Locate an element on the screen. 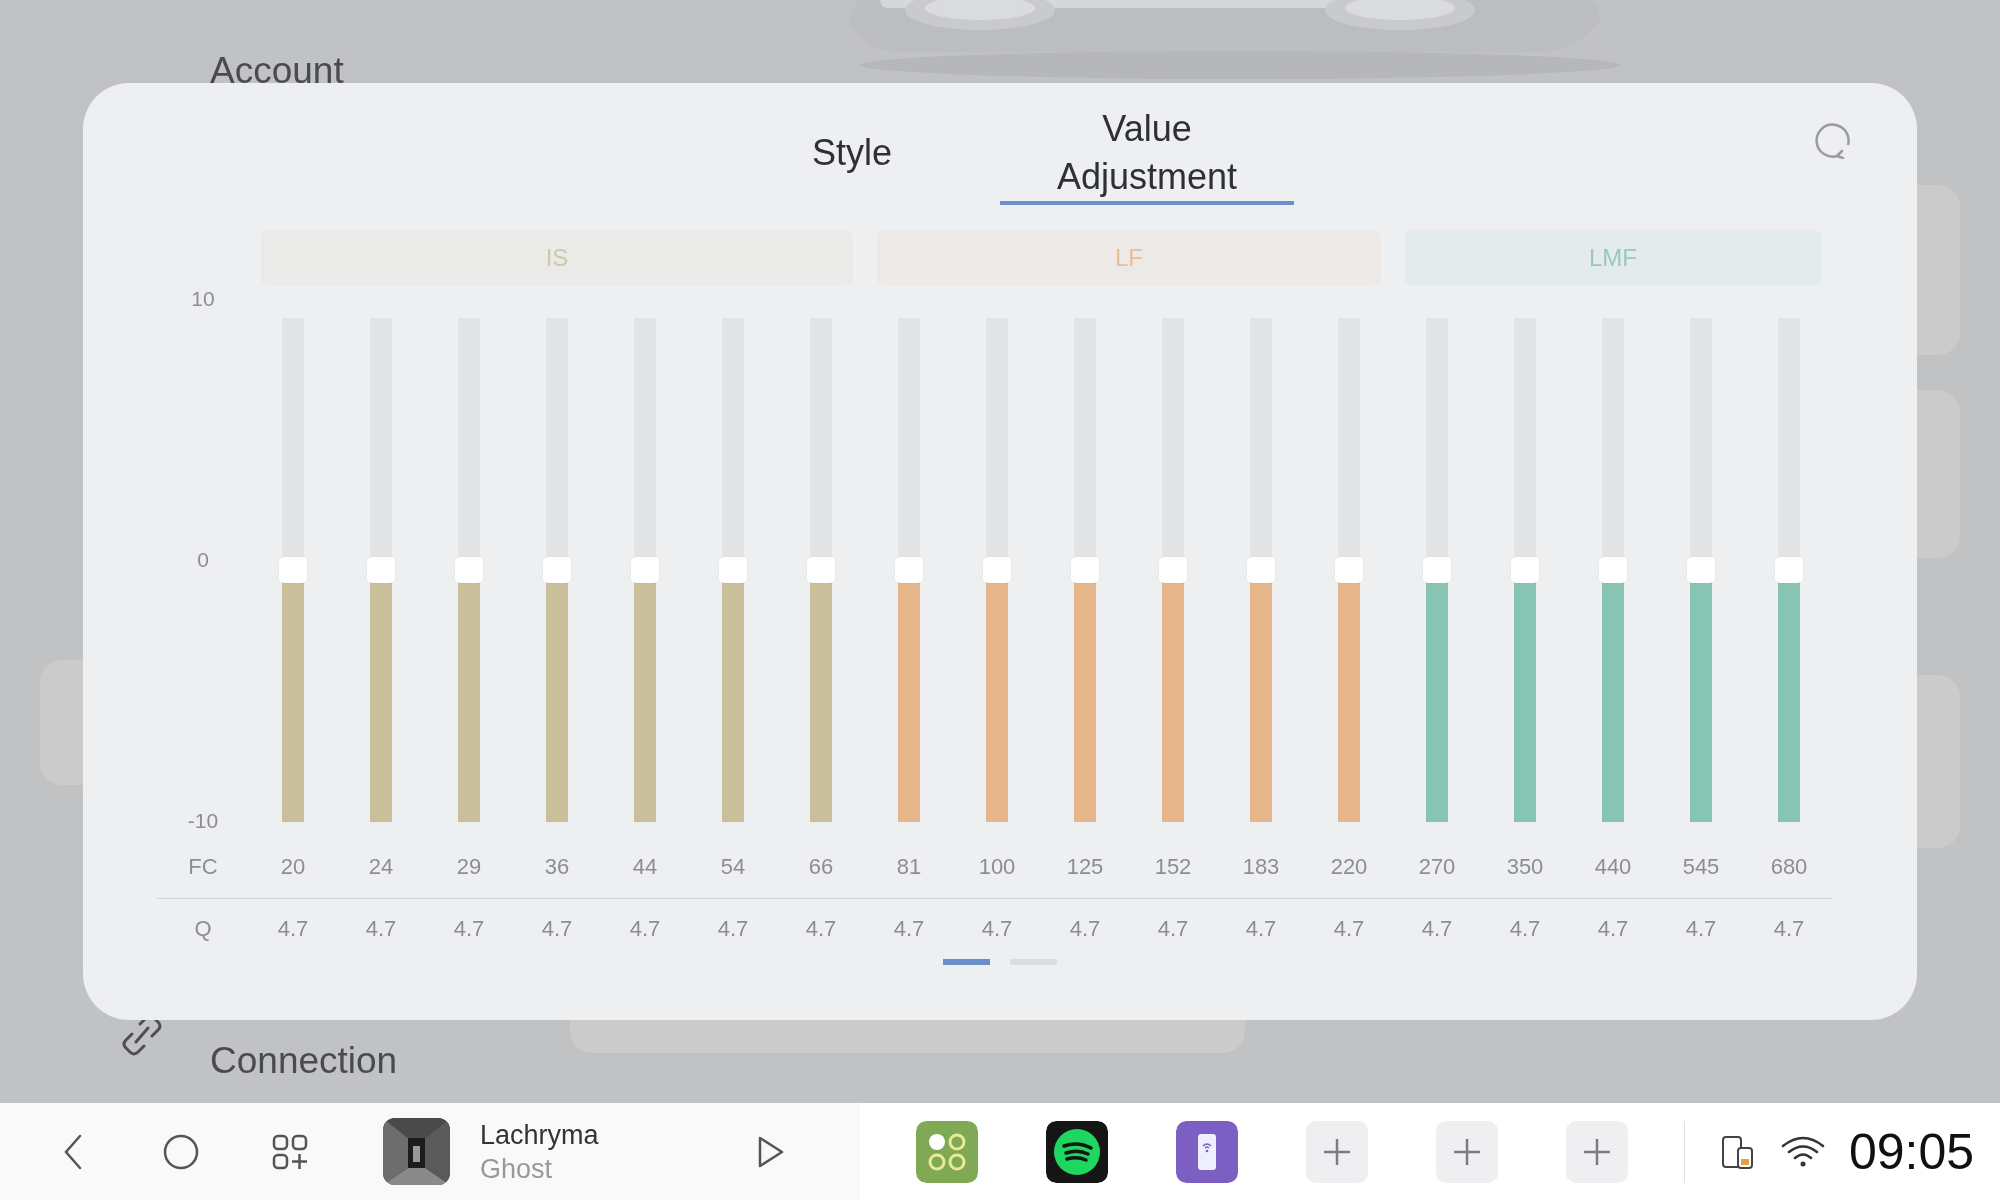  frequency-value: 545 is located at coordinates (1701, 867).